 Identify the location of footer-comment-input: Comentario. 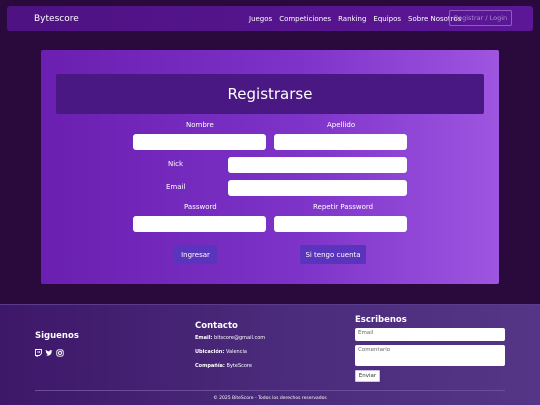
(430, 355).